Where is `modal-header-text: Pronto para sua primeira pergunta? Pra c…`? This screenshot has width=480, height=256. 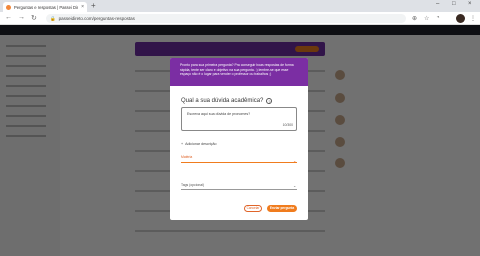
modal-header-text: Pronto para sua primeira pergunta? Pra c… is located at coordinates (237, 70).